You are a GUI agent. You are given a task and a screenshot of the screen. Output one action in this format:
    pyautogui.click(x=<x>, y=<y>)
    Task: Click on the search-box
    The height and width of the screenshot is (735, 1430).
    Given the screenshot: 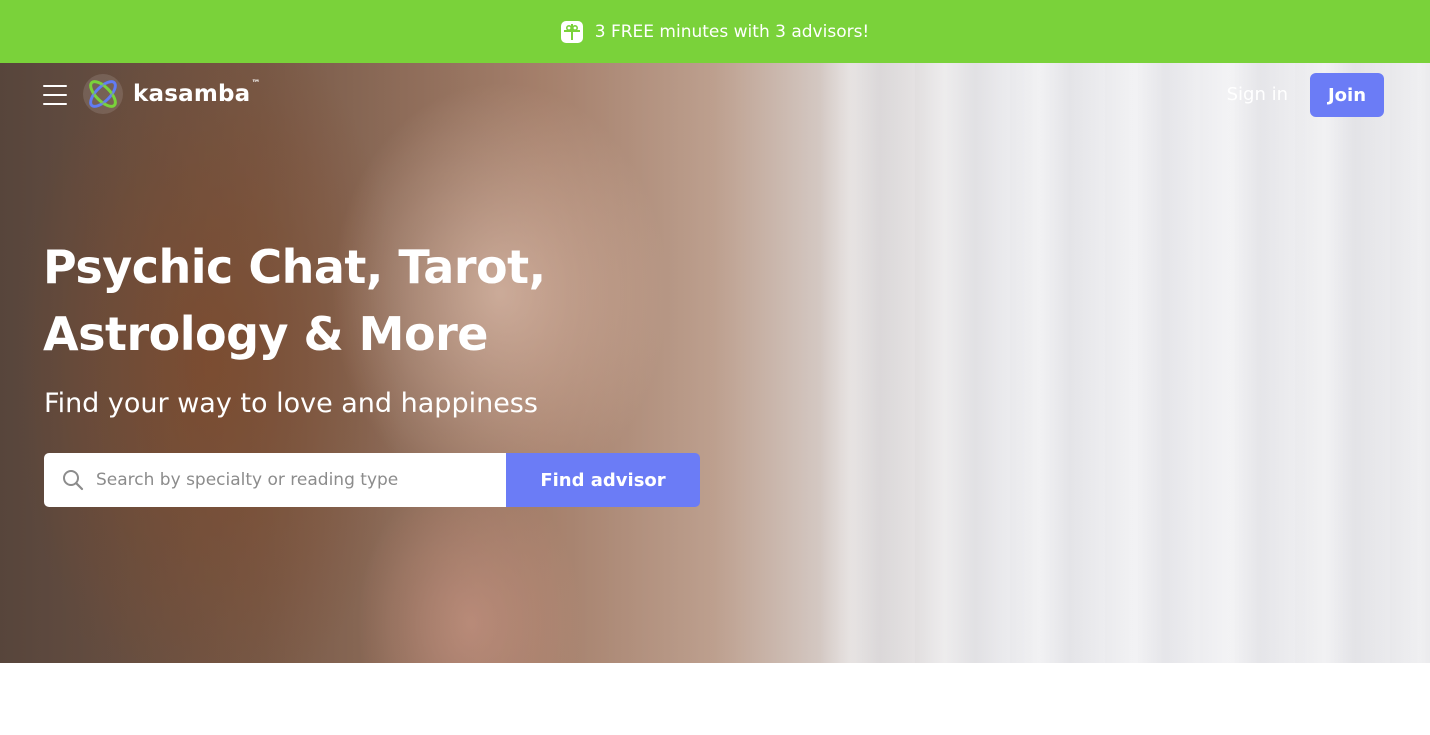 What is the action you would take?
    pyautogui.click(x=275, y=480)
    